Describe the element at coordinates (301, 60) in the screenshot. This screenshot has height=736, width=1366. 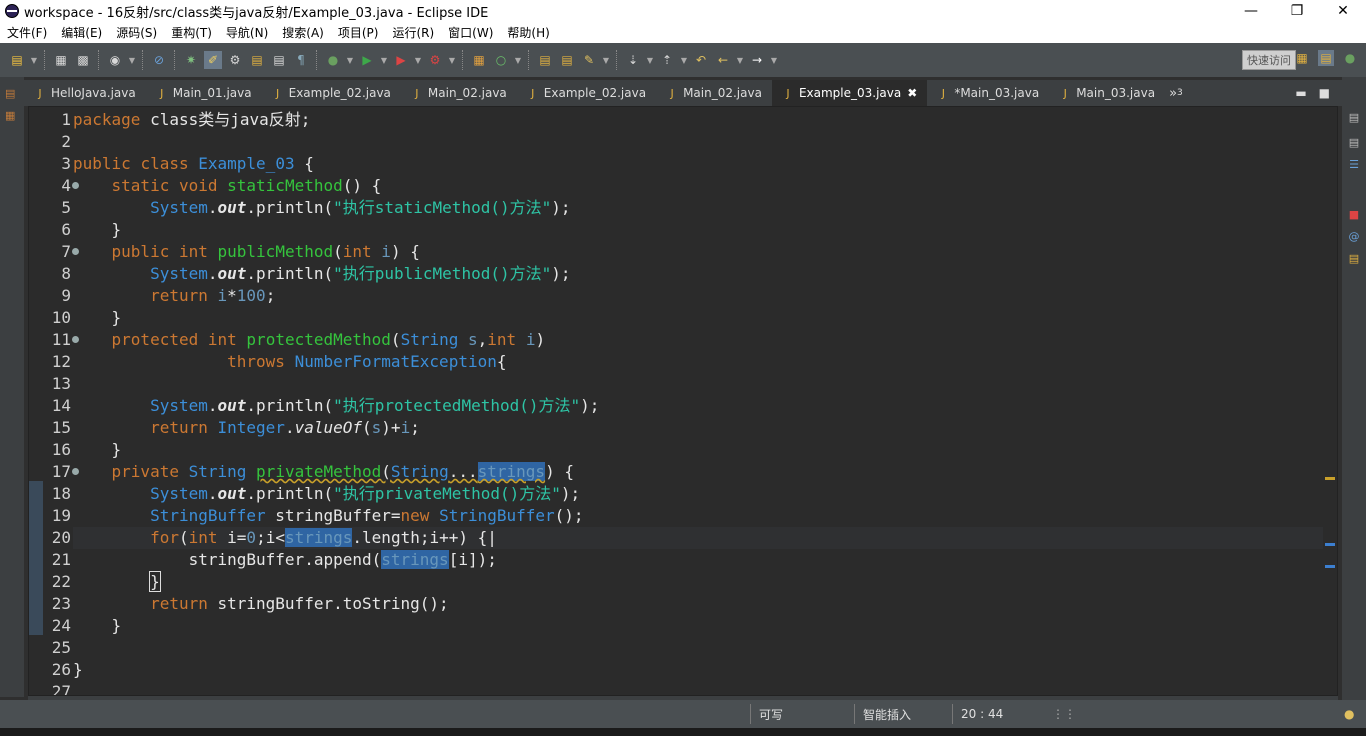
I see `show-whitespace-icon: ¶` at that location.